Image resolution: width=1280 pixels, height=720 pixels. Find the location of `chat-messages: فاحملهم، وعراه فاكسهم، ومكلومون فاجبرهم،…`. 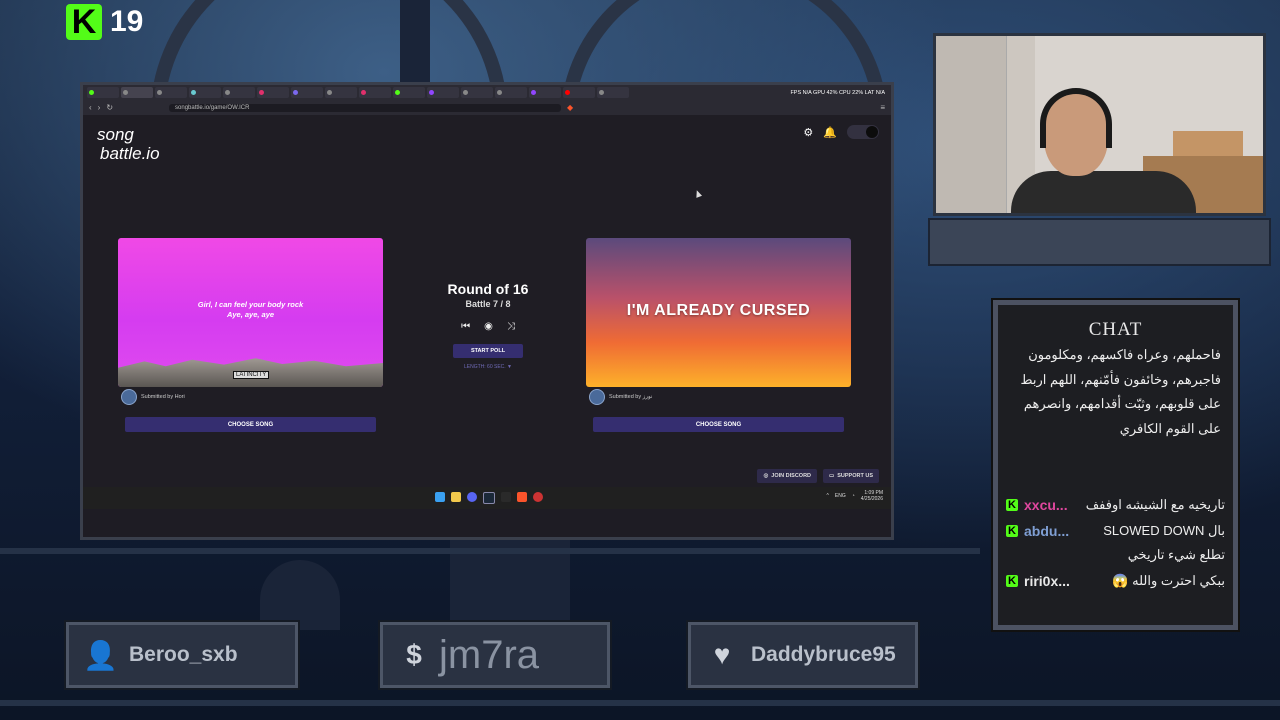

chat-messages: فاحملهم، وعراه فاكسهم، ومكلومون فاجبرهم،… is located at coordinates (1115, 480).